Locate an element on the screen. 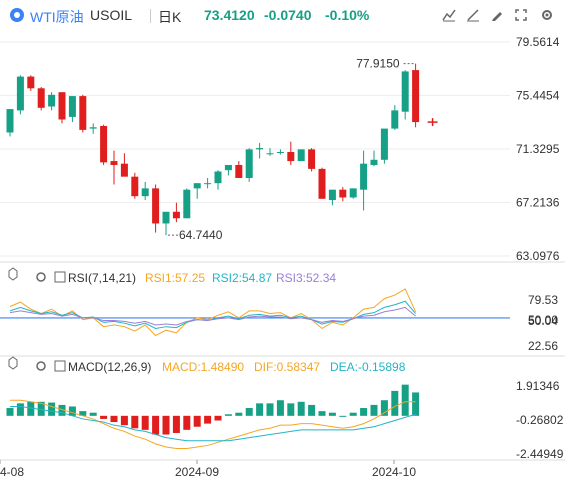  price-axis-label: 75.4454 is located at coordinates (538, 96).